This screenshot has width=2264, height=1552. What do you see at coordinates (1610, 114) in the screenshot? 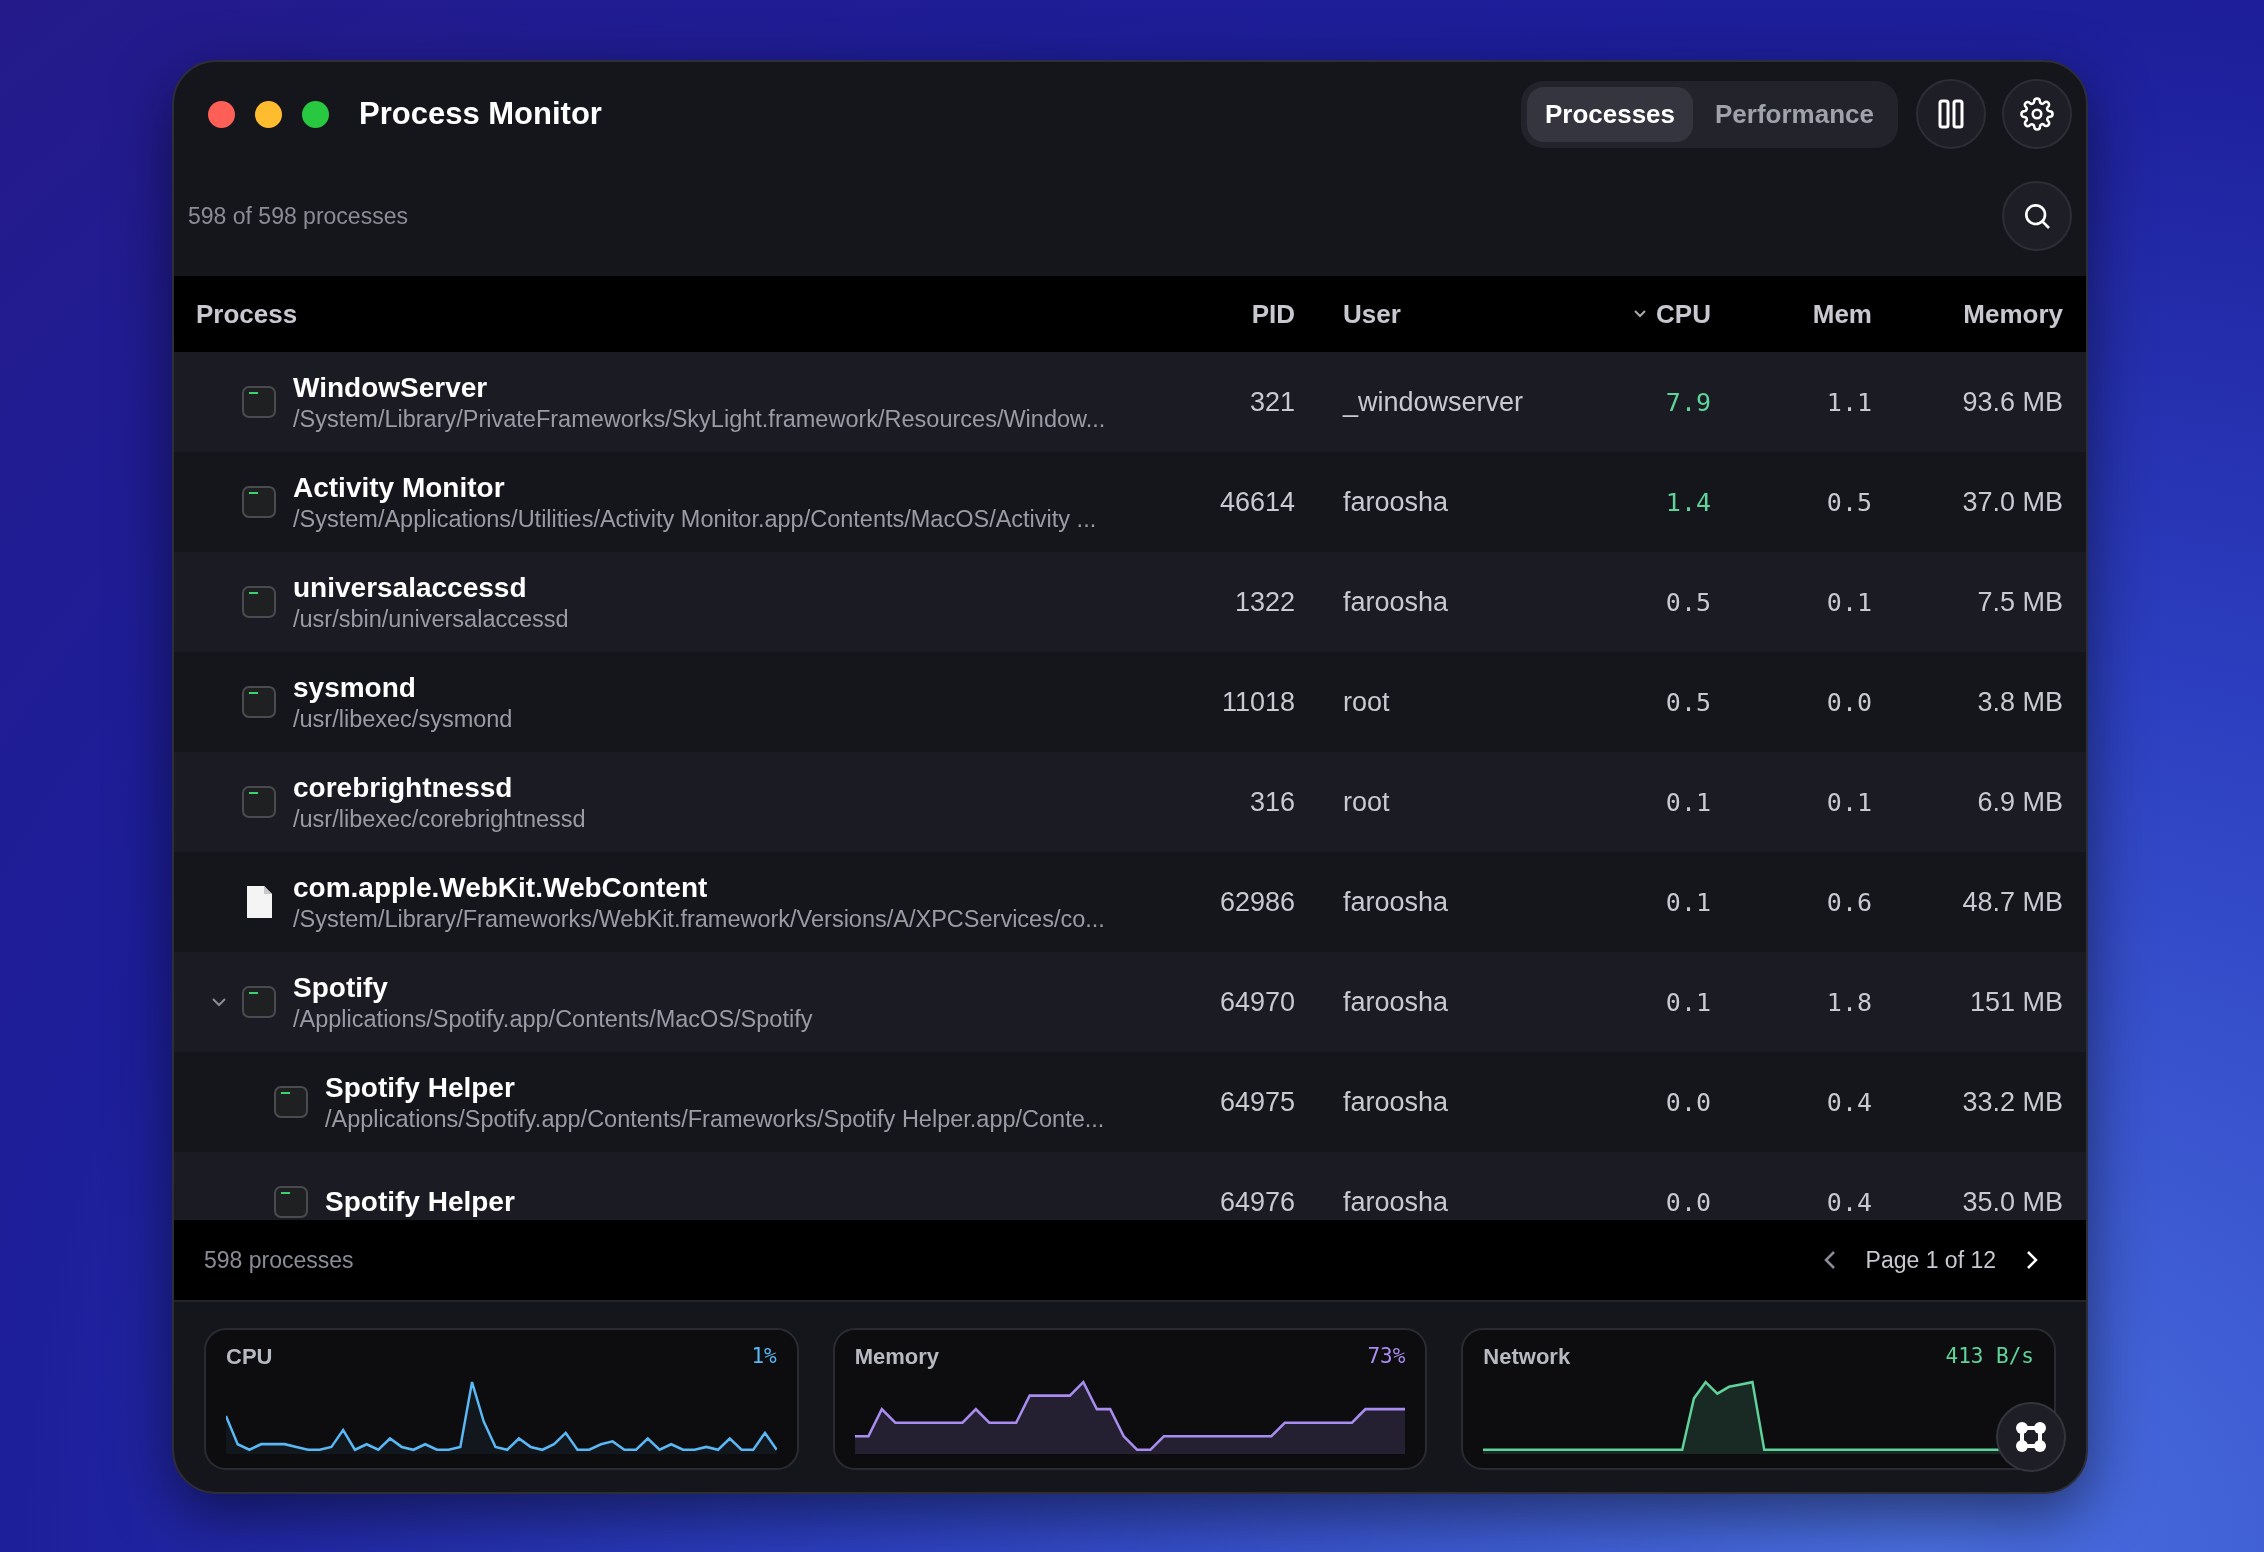
I see `tab: Processes` at bounding box center [1610, 114].